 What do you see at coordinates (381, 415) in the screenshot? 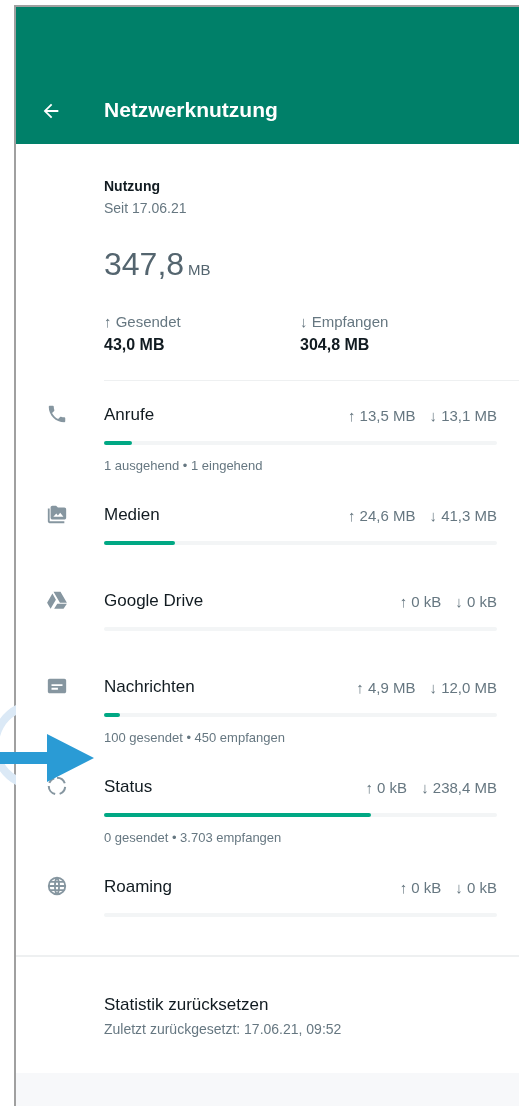
I see `sent-amount: ↑ 13,5 MB` at bounding box center [381, 415].